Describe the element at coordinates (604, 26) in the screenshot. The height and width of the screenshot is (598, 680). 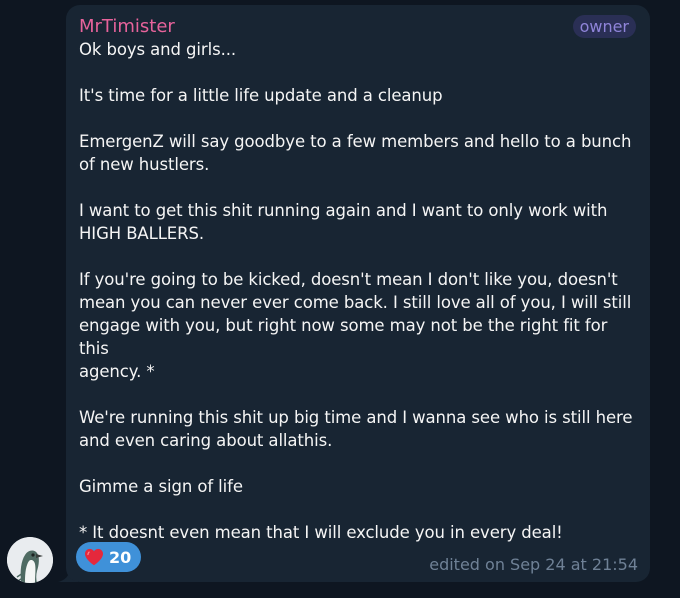
I see `owner-badge: owner` at that location.